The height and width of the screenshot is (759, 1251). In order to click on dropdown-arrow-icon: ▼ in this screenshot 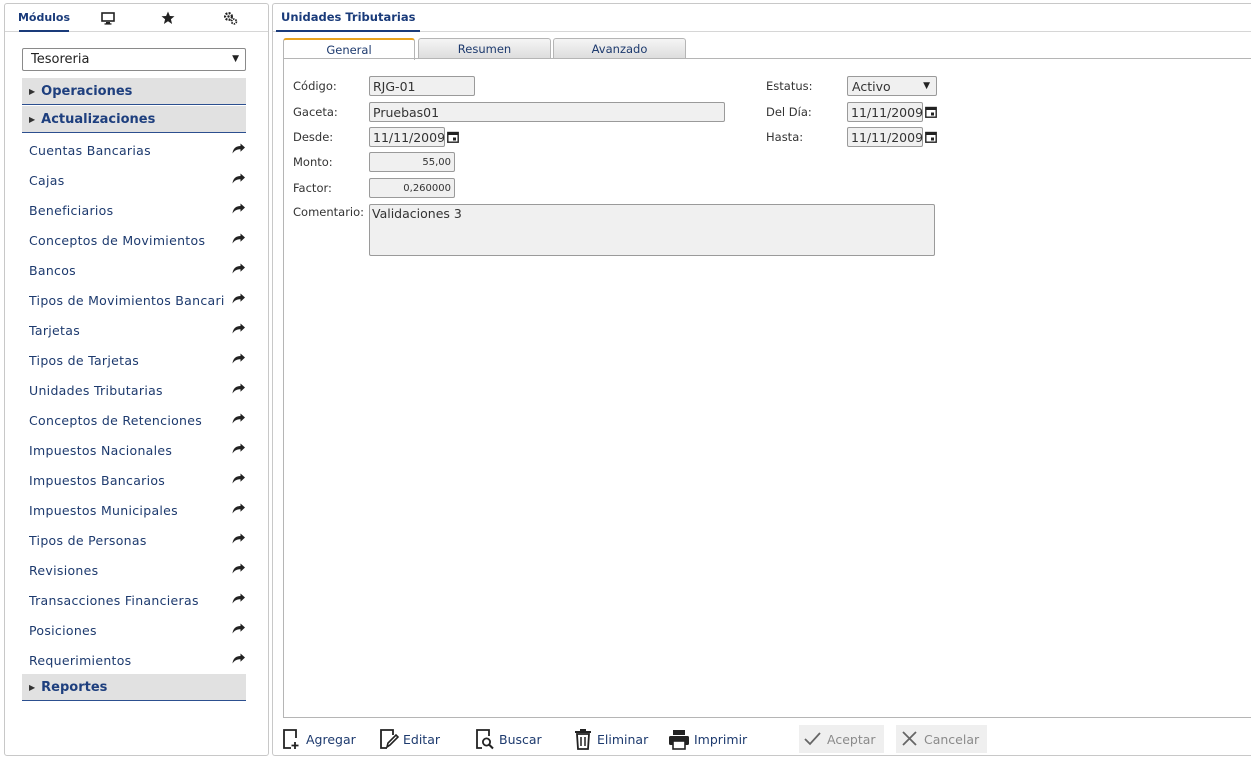, I will do `click(235, 59)`.